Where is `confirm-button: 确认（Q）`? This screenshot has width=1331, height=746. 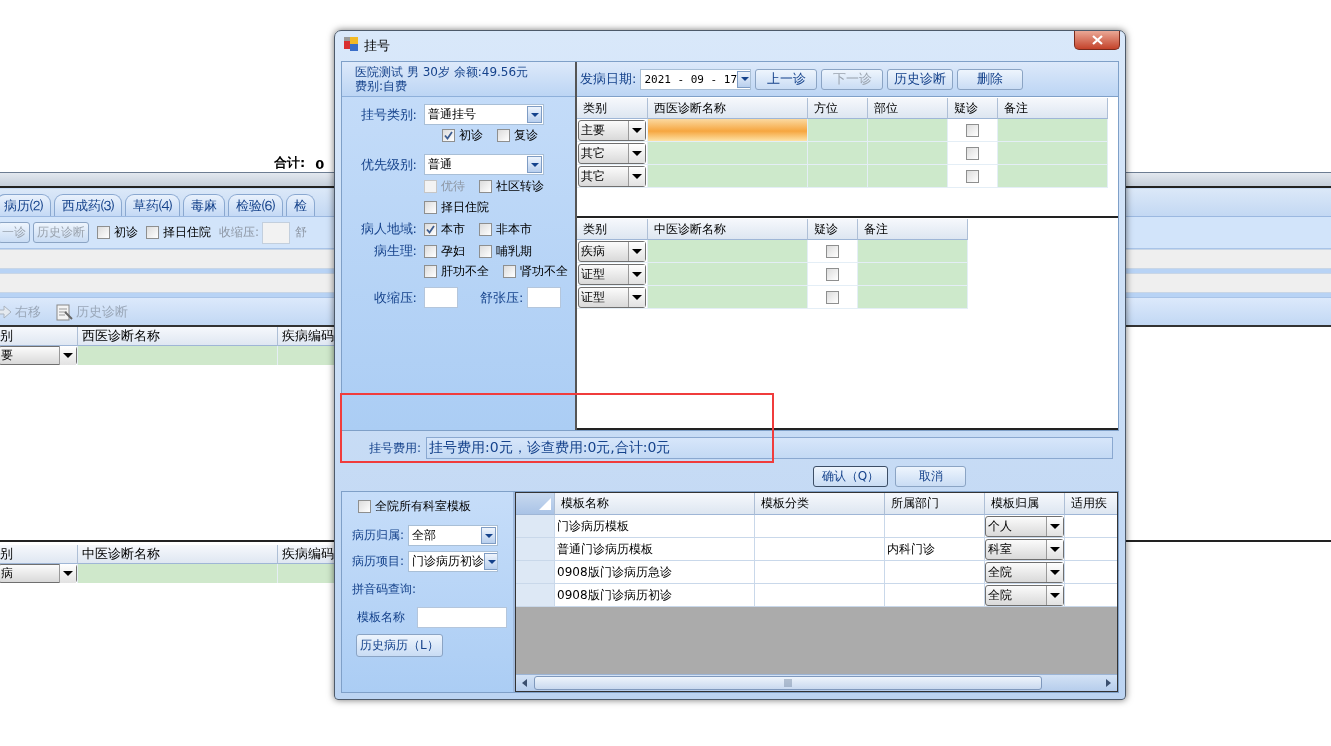 confirm-button: 确认（Q） is located at coordinates (850, 476).